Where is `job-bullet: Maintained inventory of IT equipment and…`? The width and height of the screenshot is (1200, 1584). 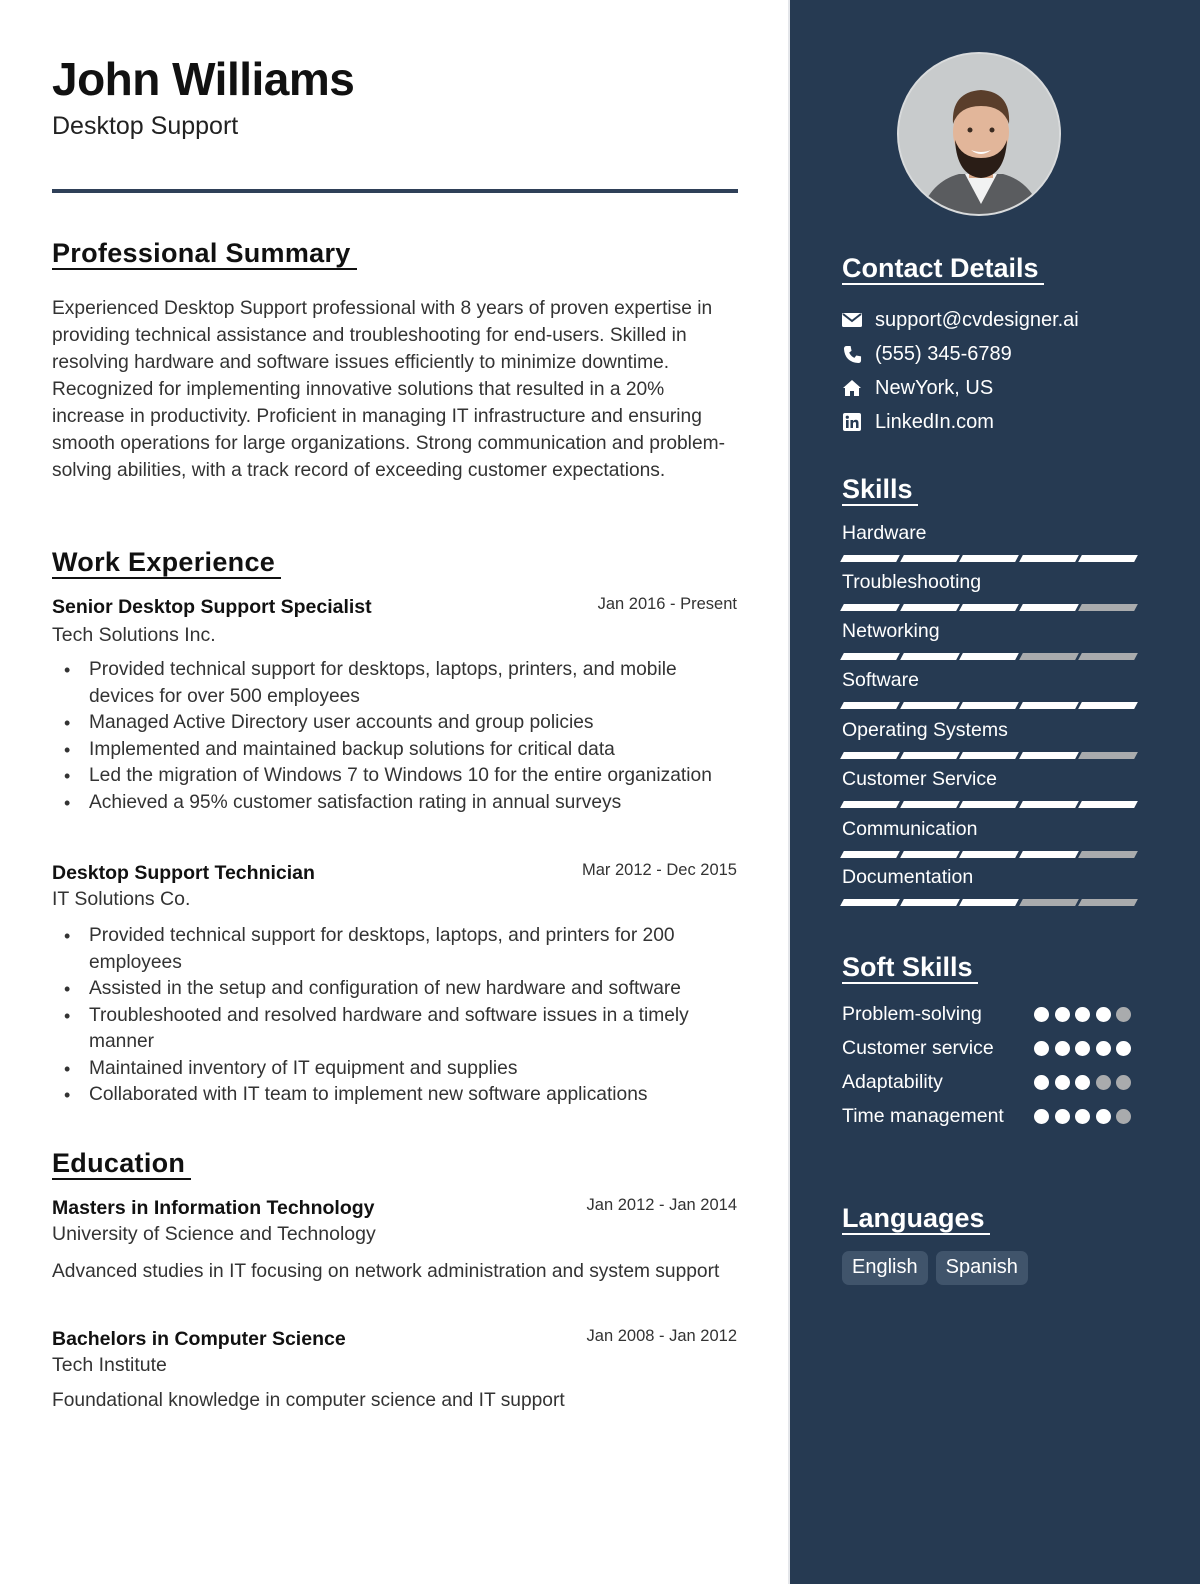 job-bullet: Maintained inventory of IT equipment and… is located at coordinates (397, 1069).